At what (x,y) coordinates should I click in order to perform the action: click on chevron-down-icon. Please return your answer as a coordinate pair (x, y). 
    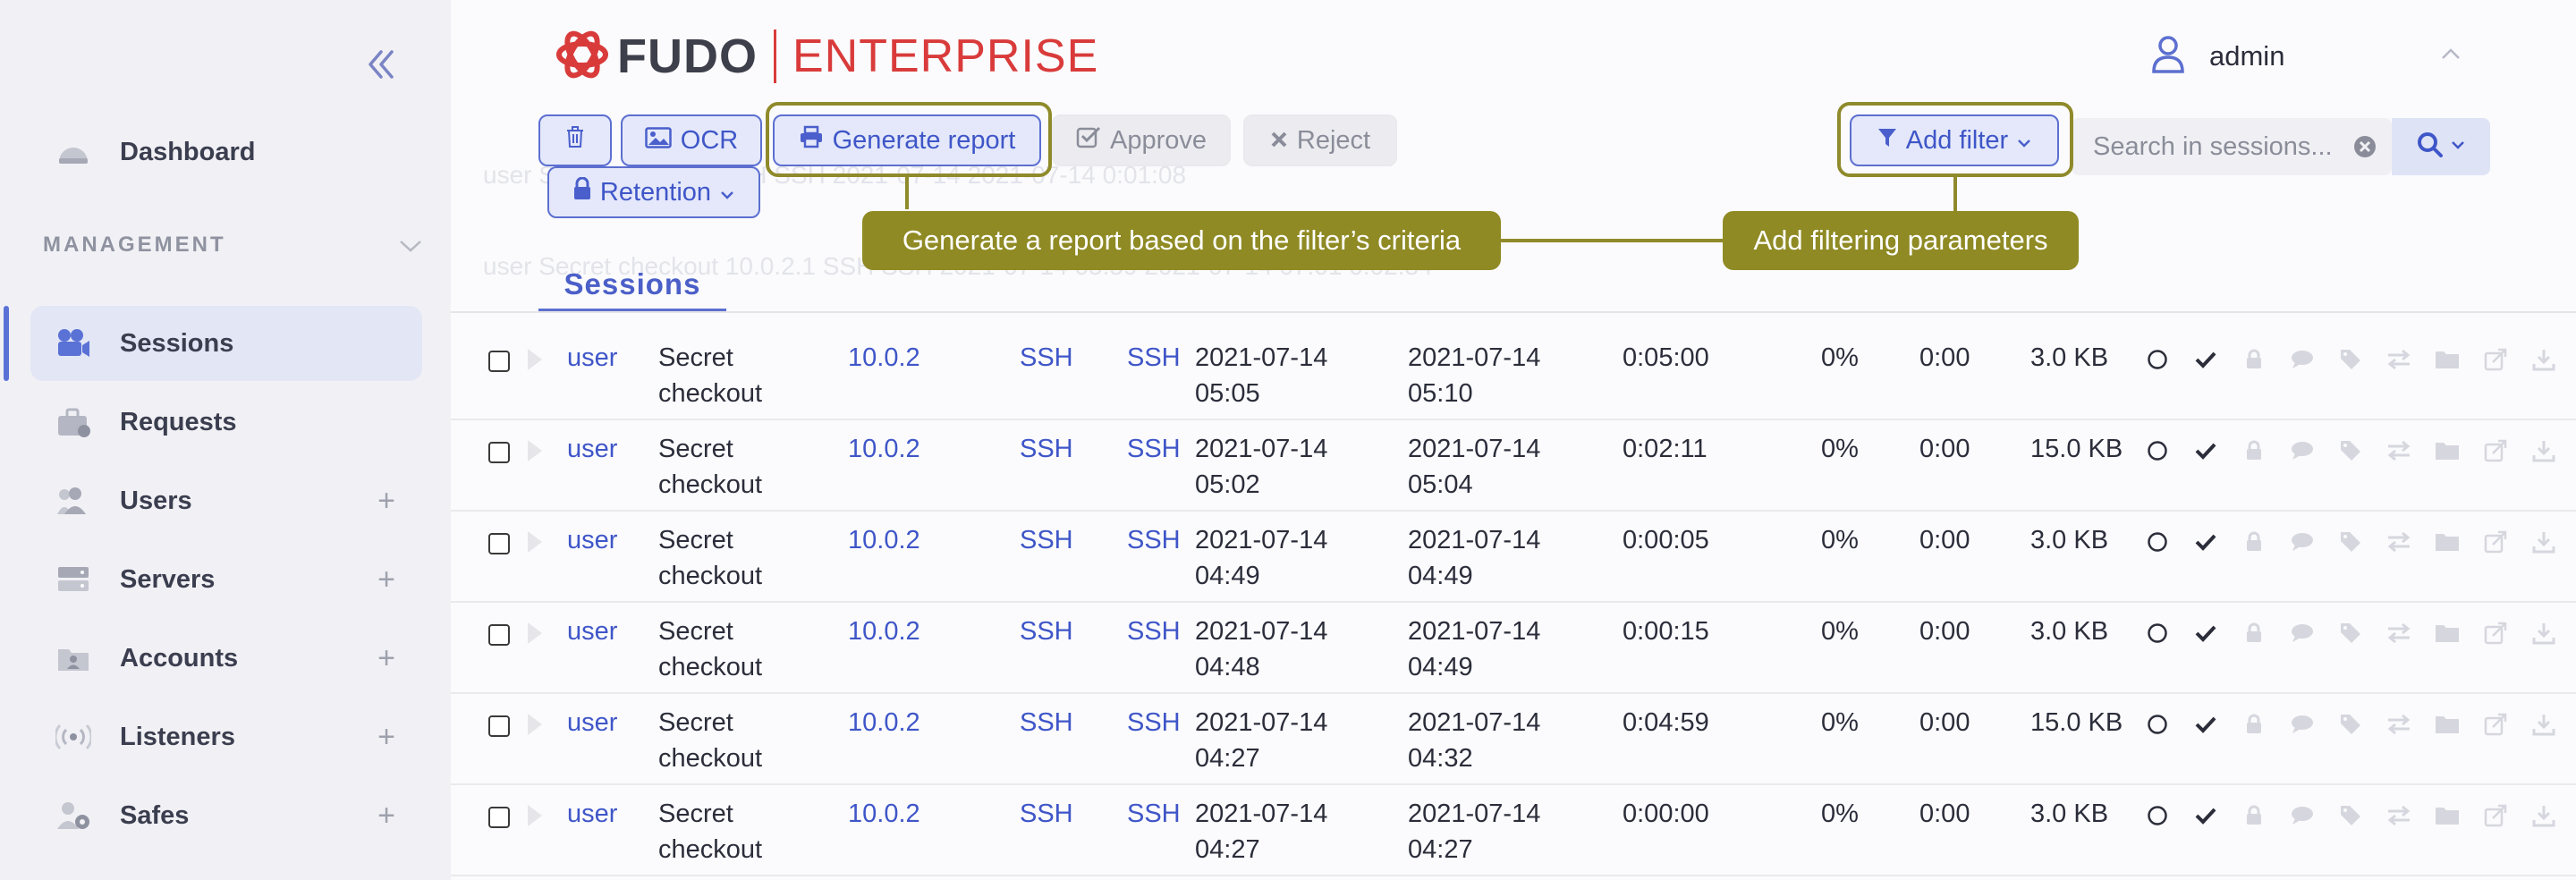
    Looking at the image, I should click on (410, 246).